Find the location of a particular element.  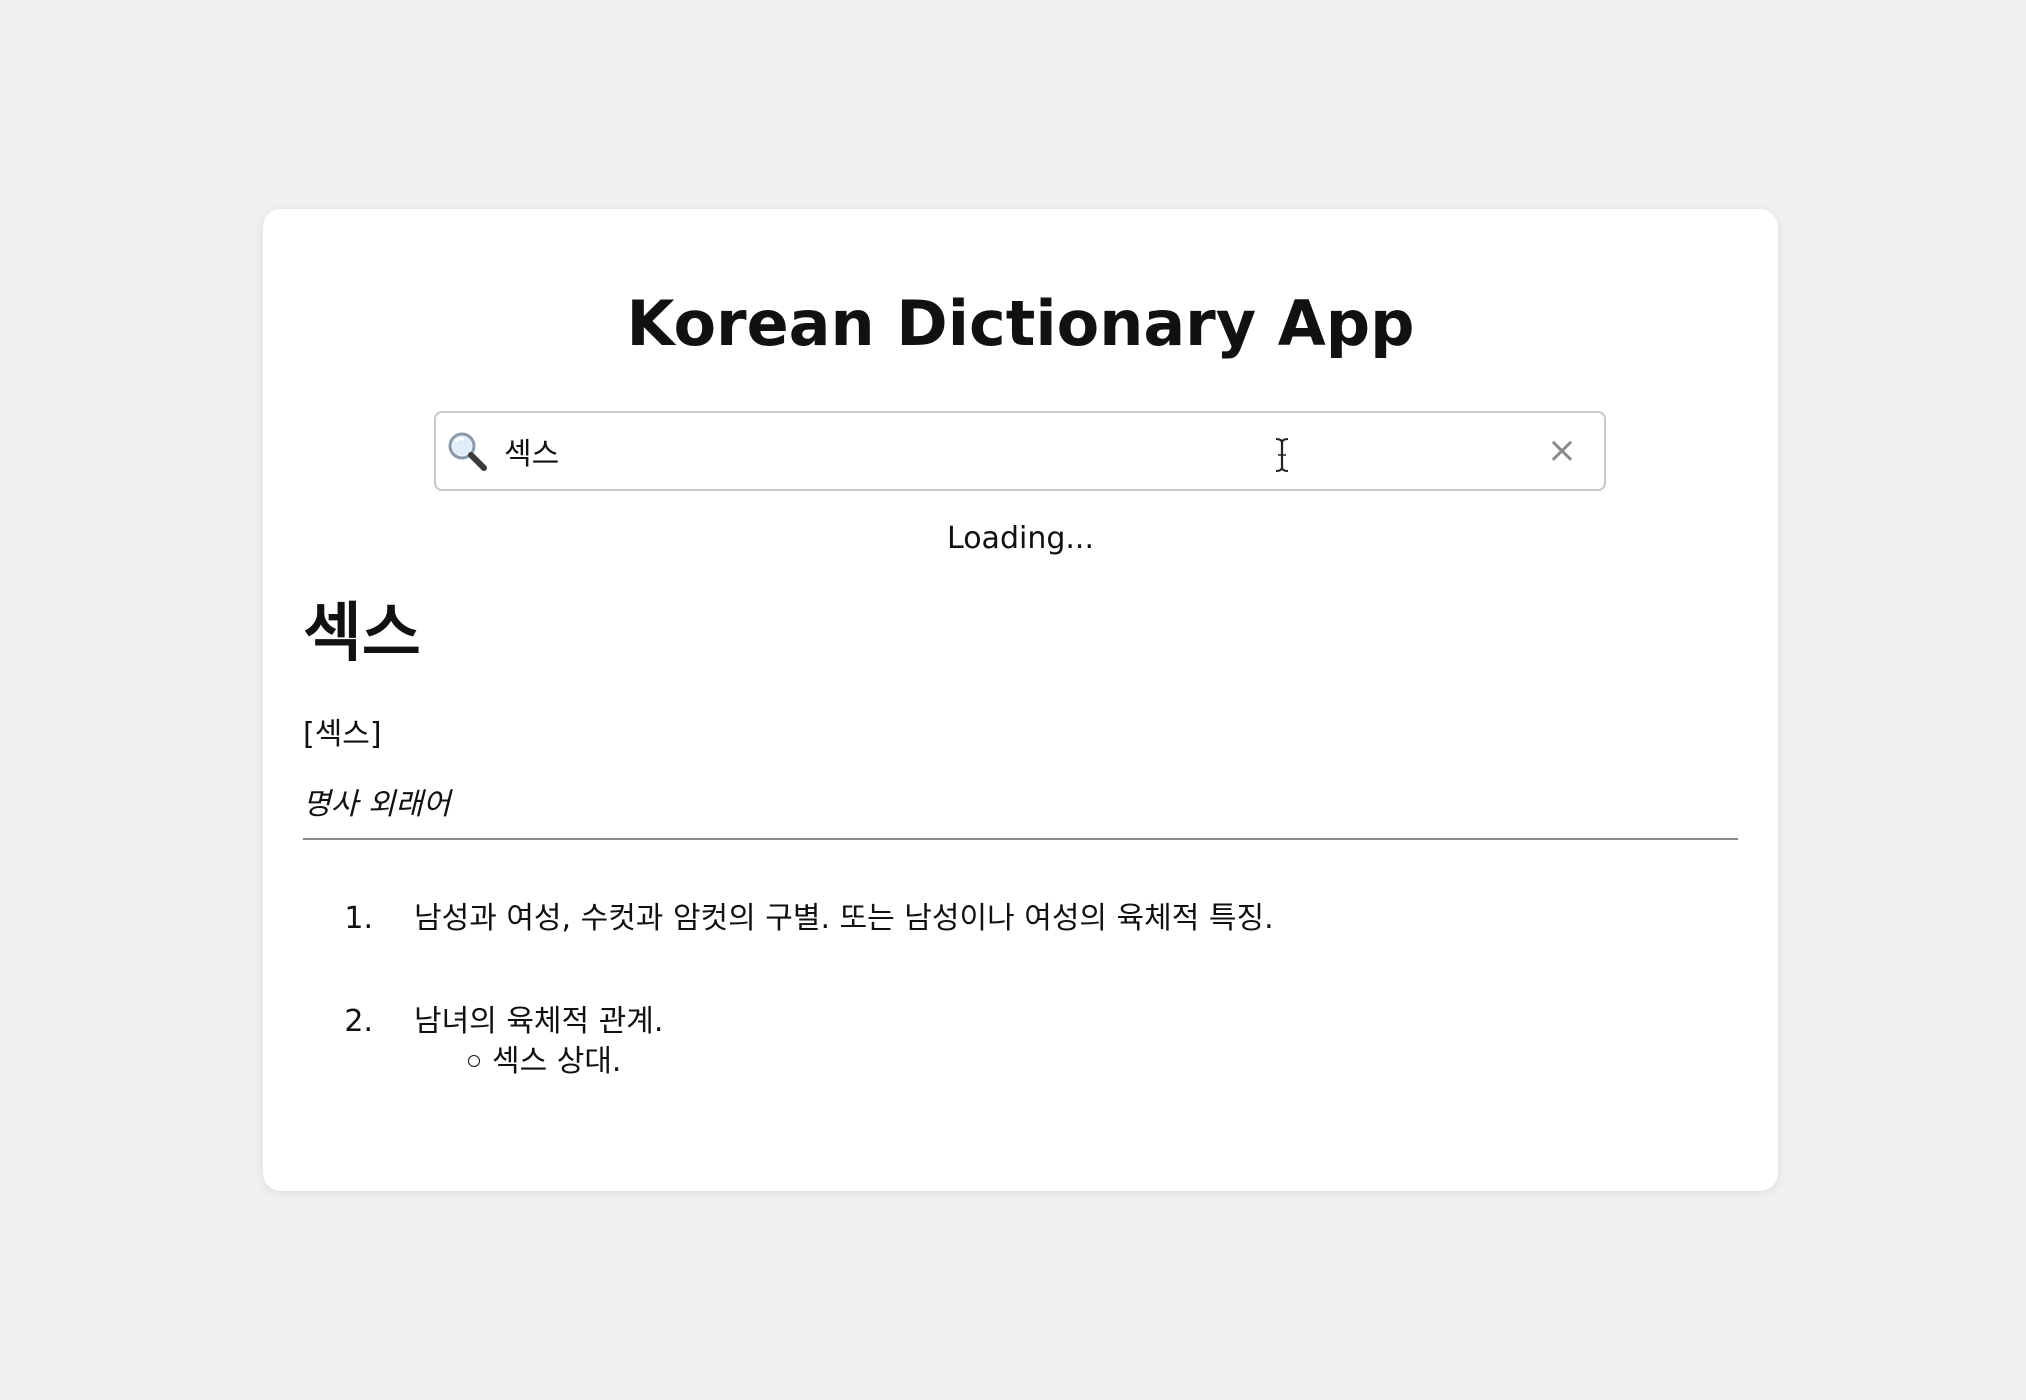

entry-pronunciation: [섹스] is located at coordinates (342, 734).